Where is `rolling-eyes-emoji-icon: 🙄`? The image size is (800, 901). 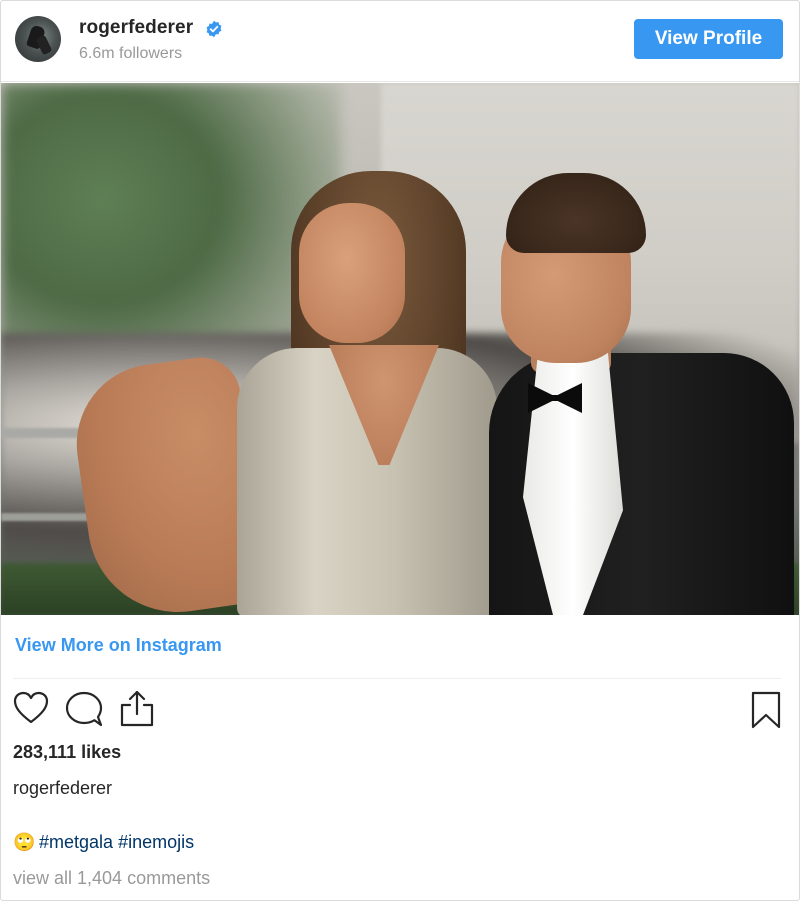 rolling-eyes-emoji-icon: 🙄 is located at coordinates (24, 842).